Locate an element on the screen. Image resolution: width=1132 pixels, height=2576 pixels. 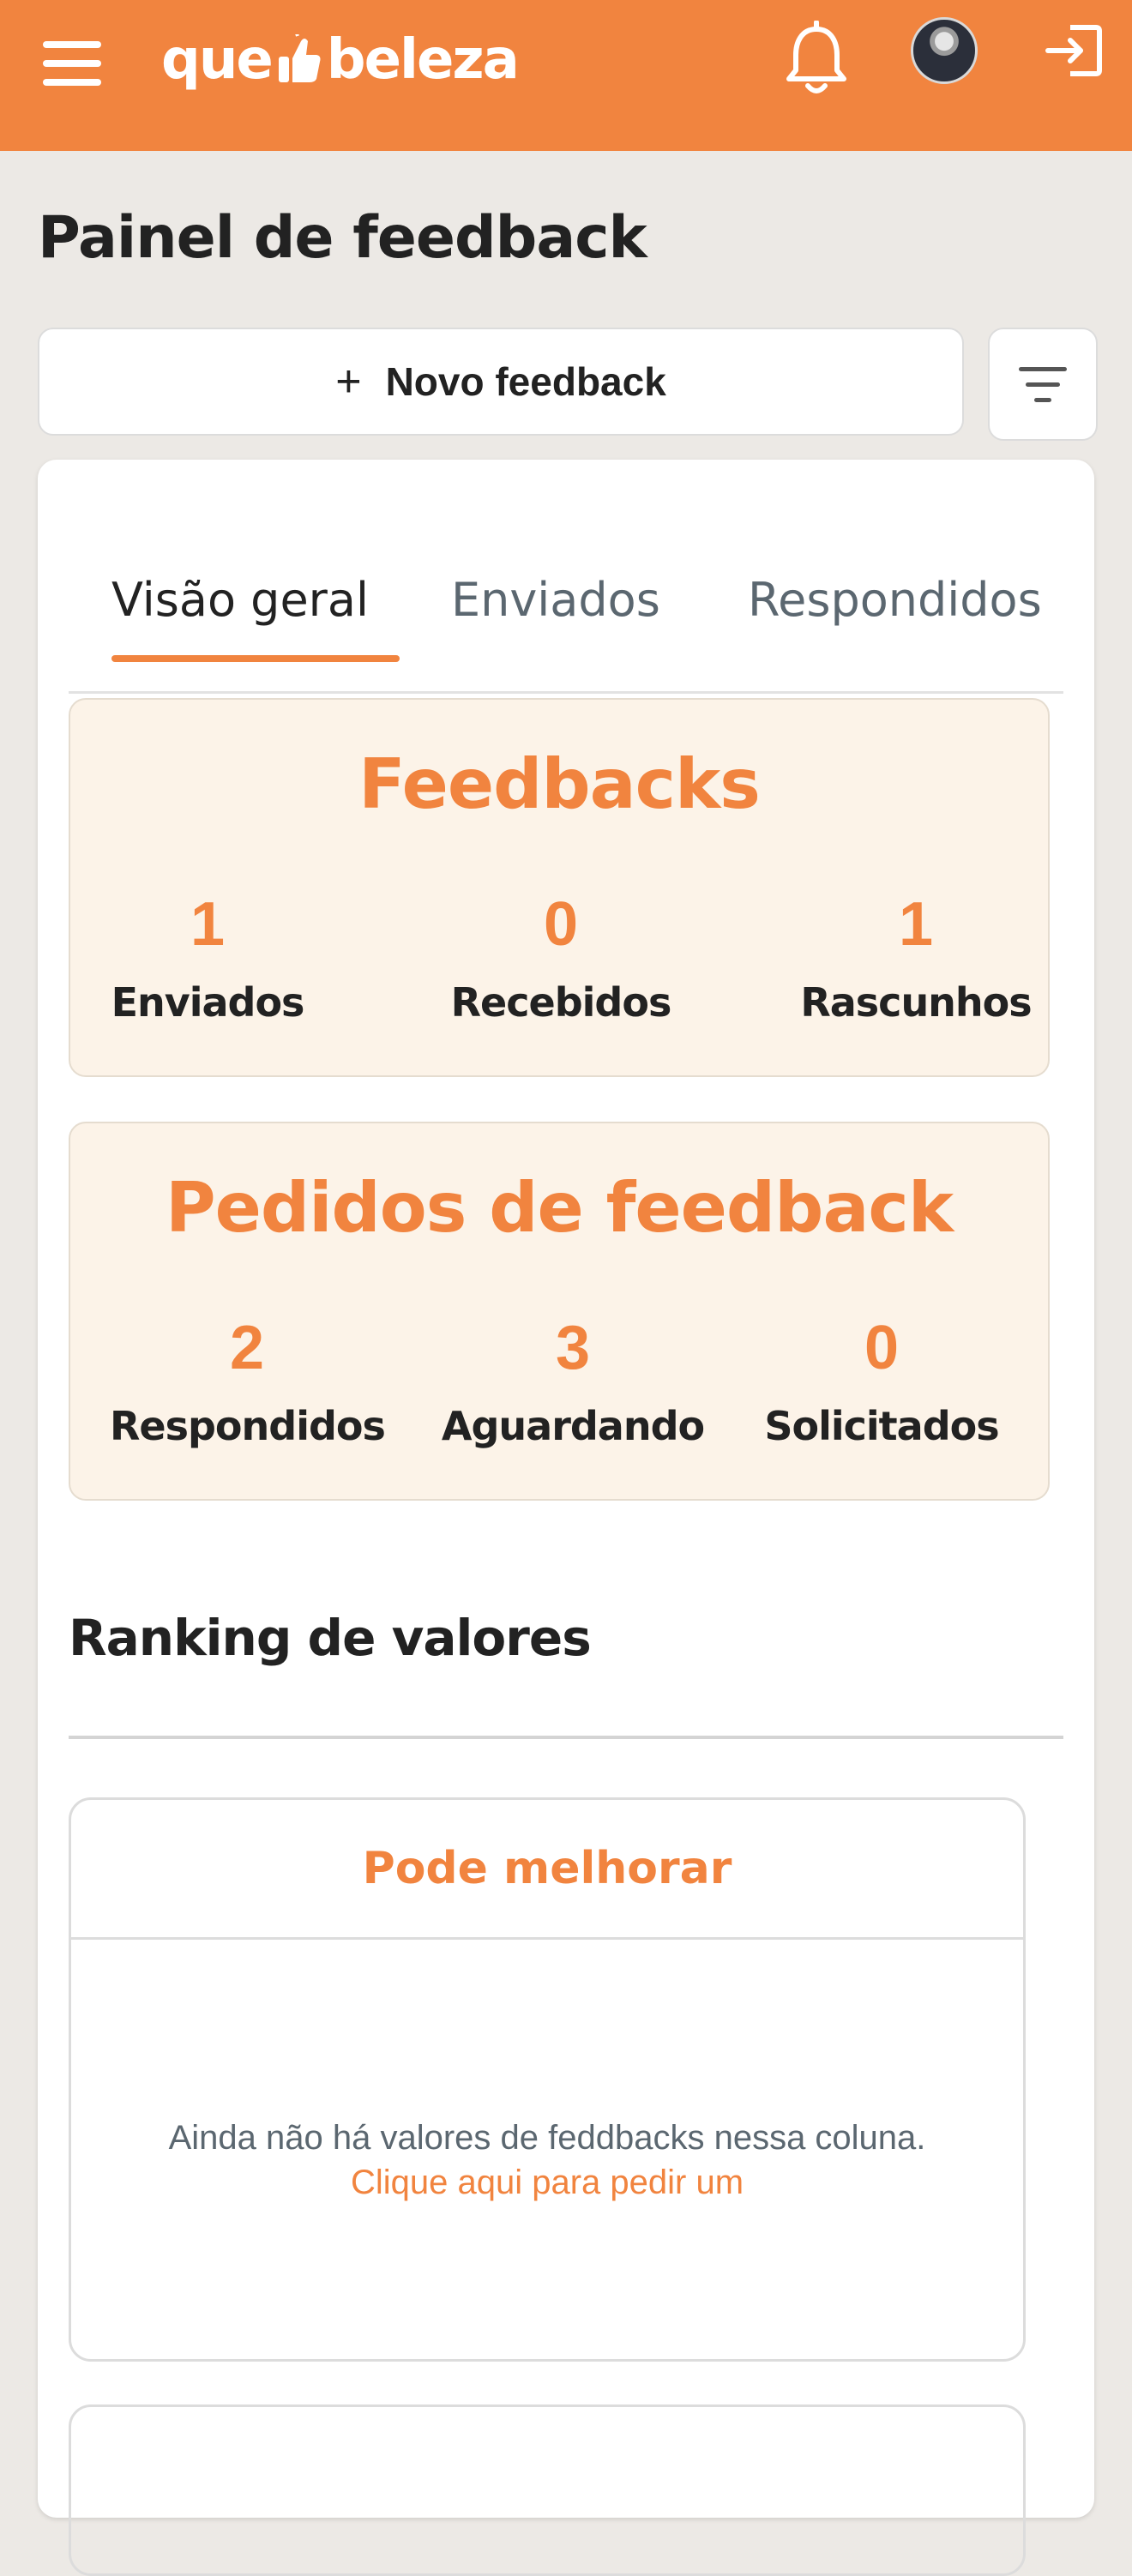
new-feedback-button: + Novo feedback is located at coordinates (501, 382).